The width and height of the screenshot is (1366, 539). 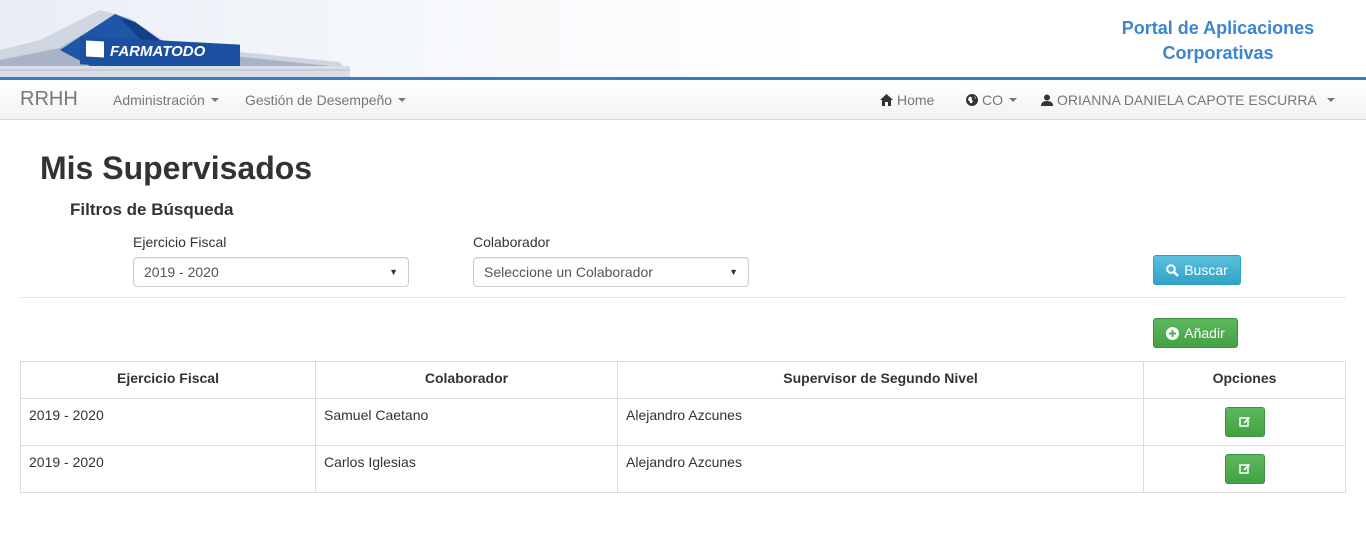 I want to click on search-button: Buscar, so click(x=1197, y=270).